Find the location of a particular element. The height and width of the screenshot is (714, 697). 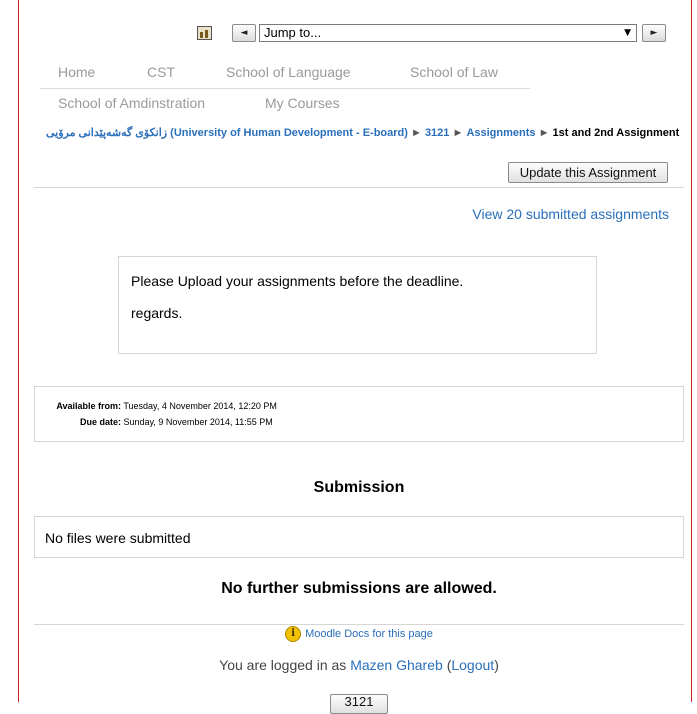

no-further-submissions-notice: No further submissions are allowed. is located at coordinates (359, 588).